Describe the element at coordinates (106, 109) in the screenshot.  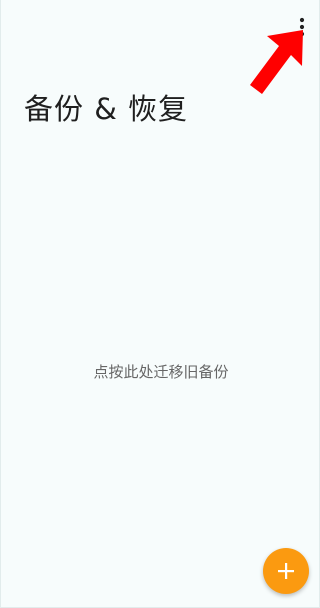
I see `page-title: 备份 & 恢复` at that location.